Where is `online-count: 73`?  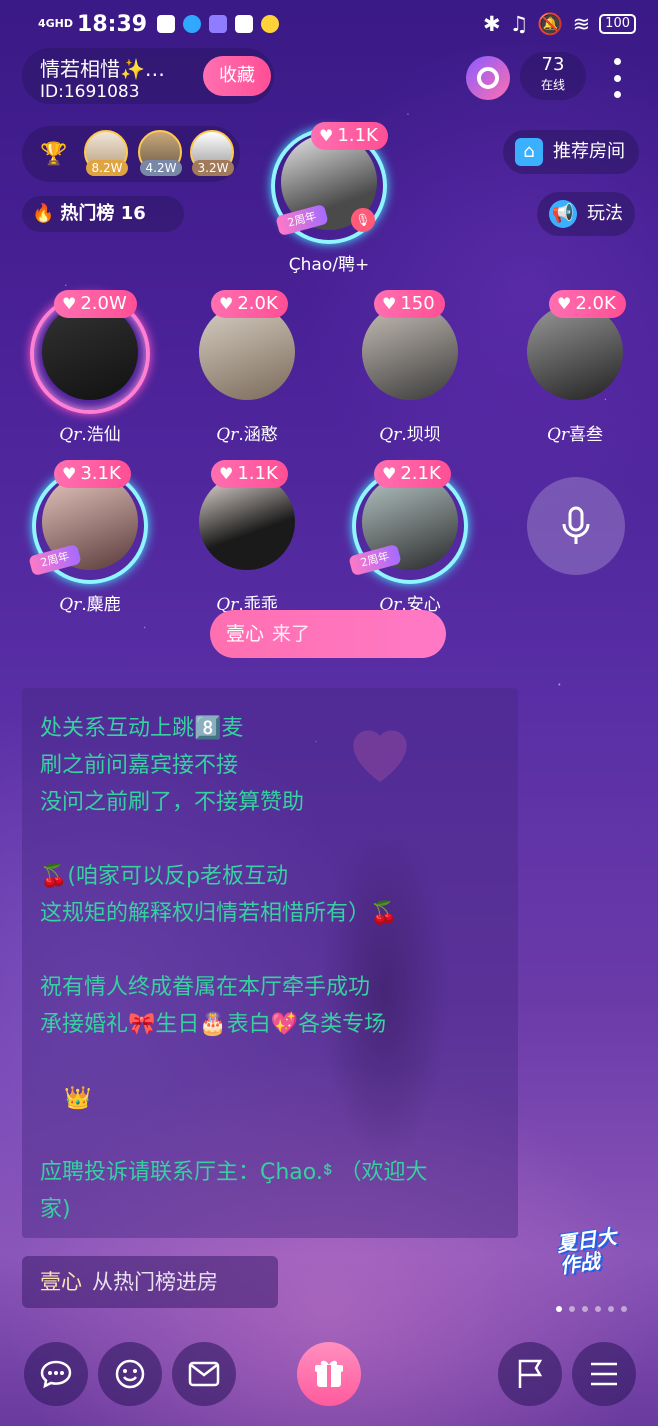 online-count: 73 is located at coordinates (553, 64).